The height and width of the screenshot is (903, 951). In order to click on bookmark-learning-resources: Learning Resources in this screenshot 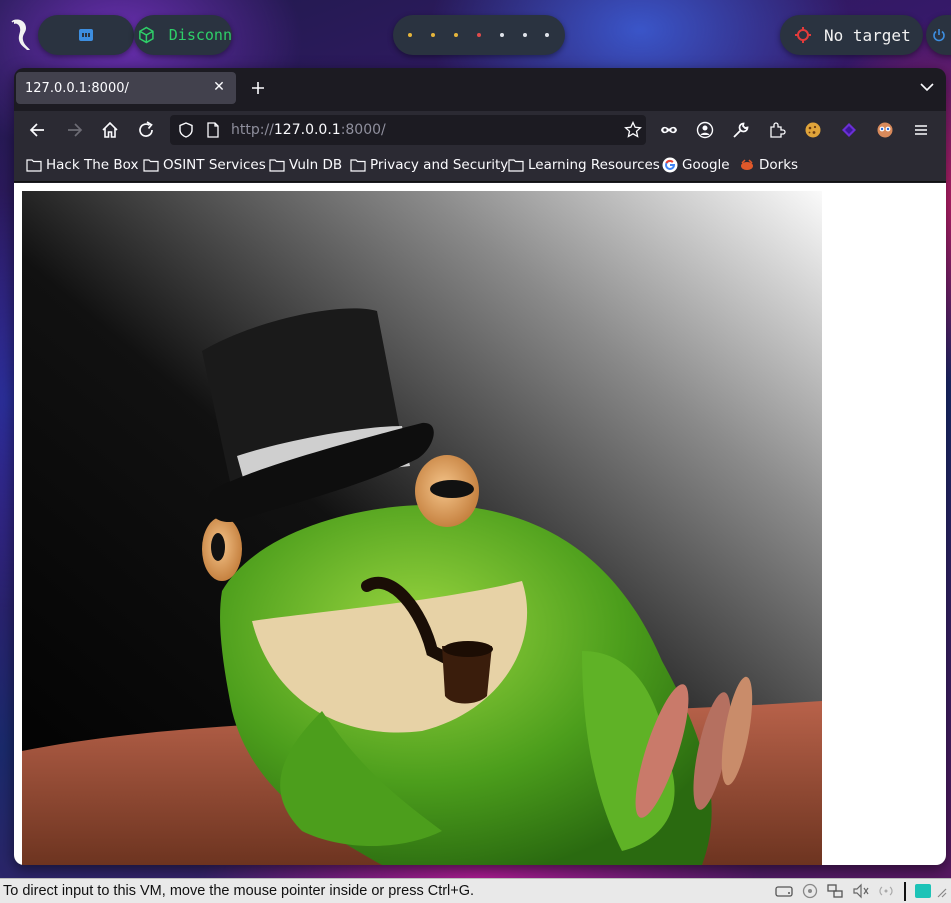, I will do `click(584, 165)`.